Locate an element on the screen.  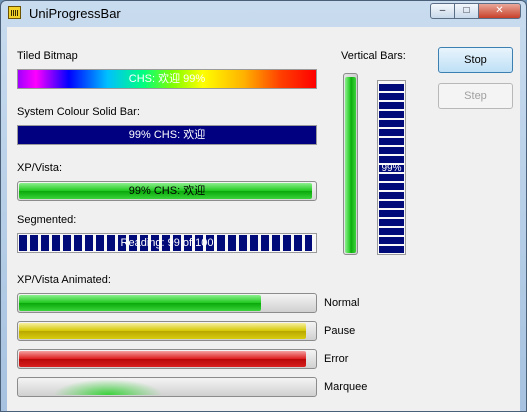
xp-vista-progress-bar: 99% CHS: 欢迎 is located at coordinates (167, 191).